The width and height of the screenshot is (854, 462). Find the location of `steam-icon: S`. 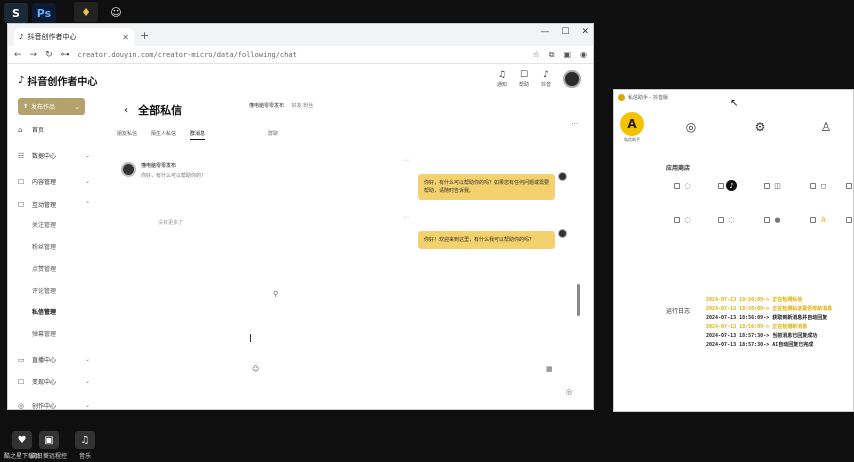

steam-icon: S is located at coordinates (16, 13).